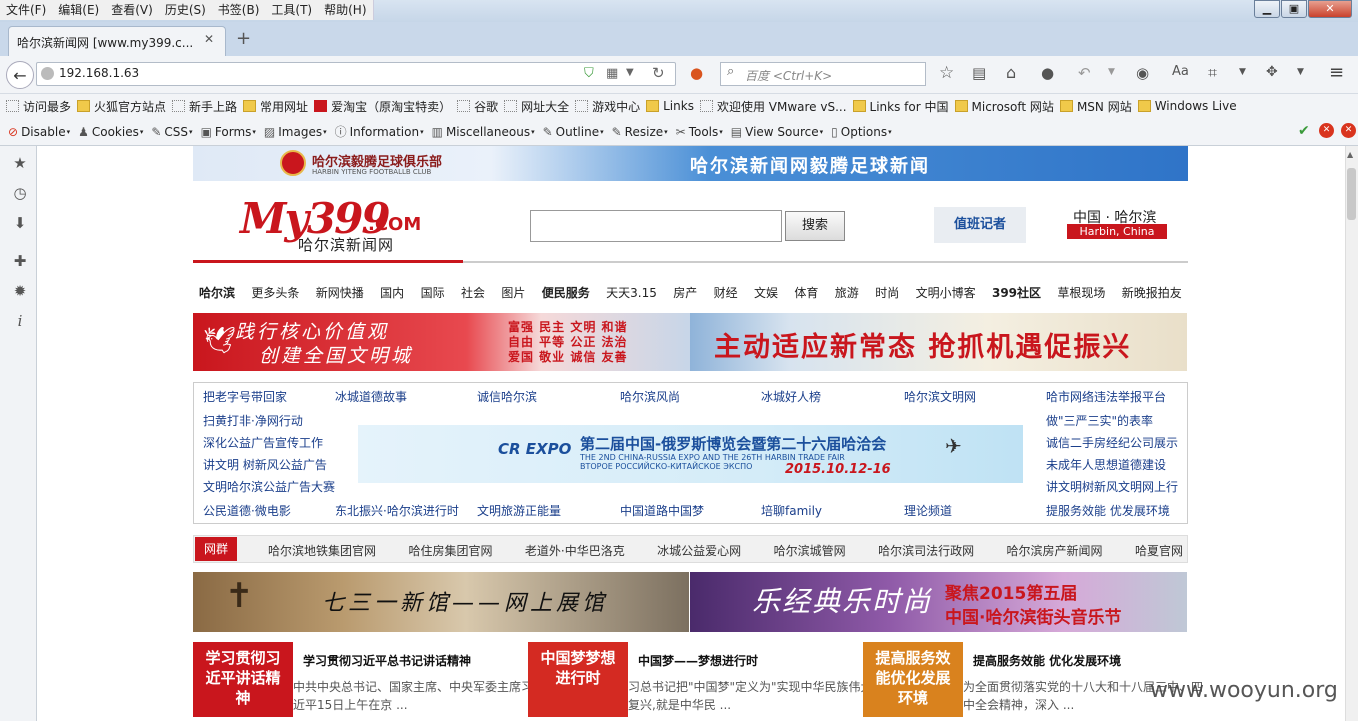 The image size is (1358, 721). What do you see at coordinates (1112, 442) in the screenshot?
I see `link-item: 诚信二手房经纪公司展示` at bounding box center [1112, 442].